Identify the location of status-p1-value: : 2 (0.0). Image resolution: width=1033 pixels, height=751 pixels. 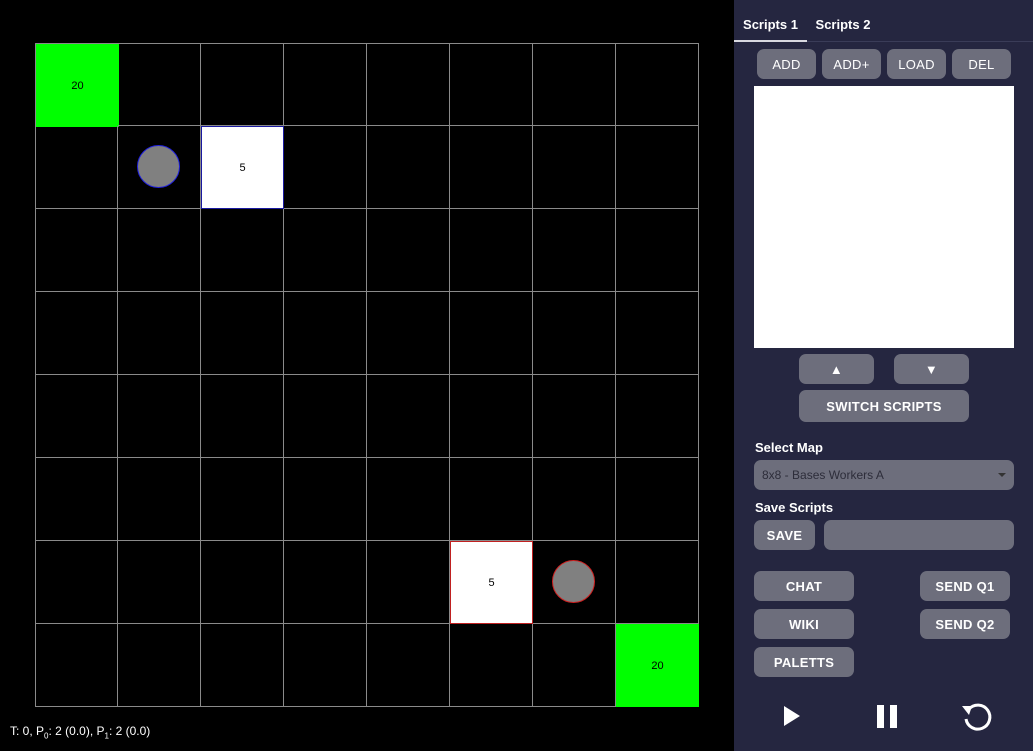
(129, 731).